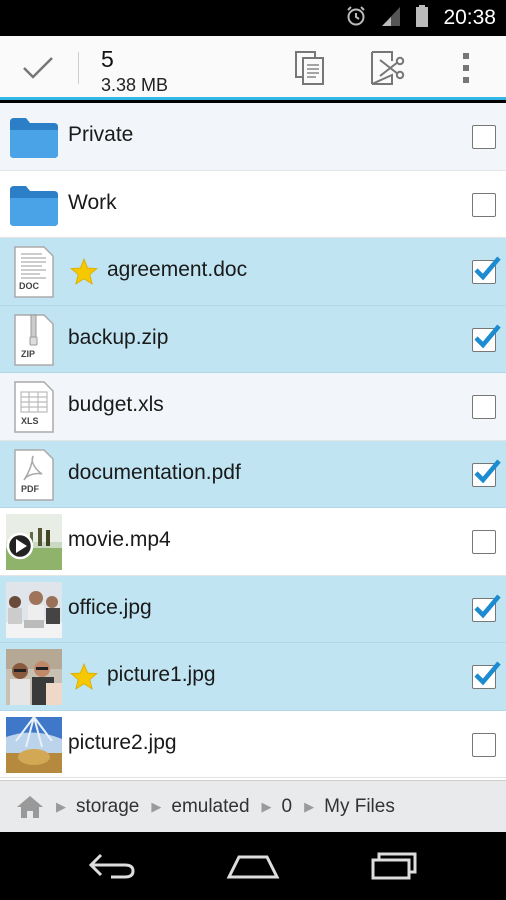 The image size is (506, 900). I want to click on file-name: picture1.jpg, so click(161, 674).